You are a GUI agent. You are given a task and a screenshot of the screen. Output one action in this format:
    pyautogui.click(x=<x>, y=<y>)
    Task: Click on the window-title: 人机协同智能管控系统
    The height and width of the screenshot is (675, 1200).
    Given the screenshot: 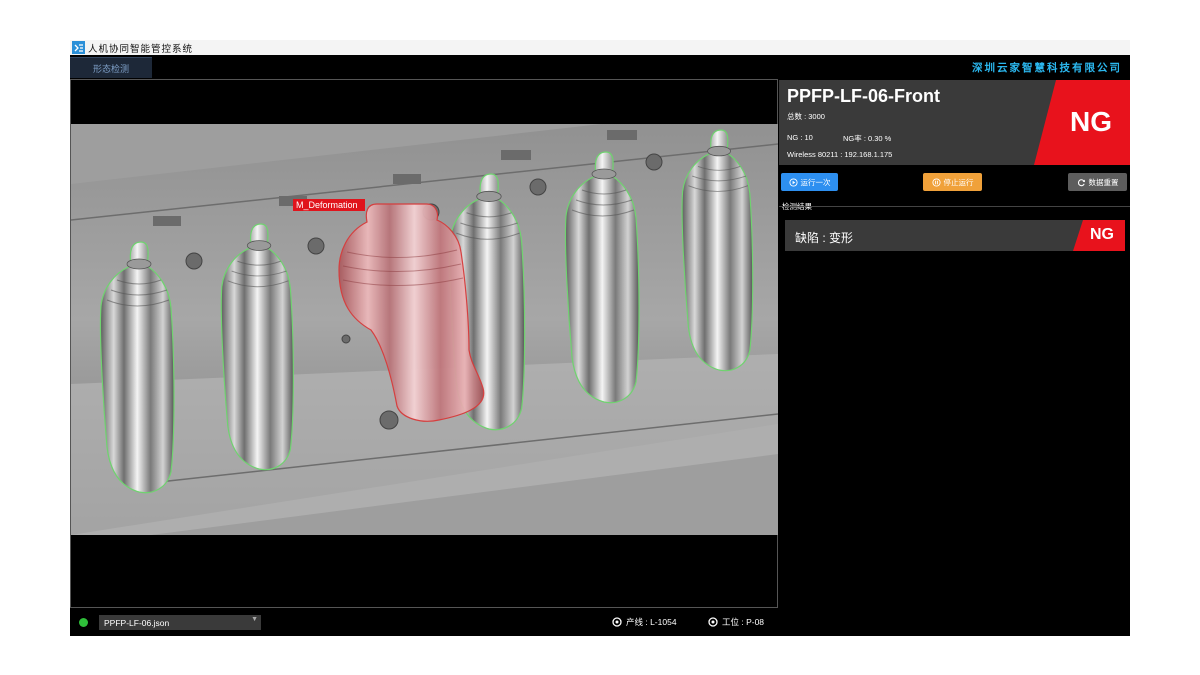 What is the action you would take?
    pyautogui.click(x=141, y=49)
    